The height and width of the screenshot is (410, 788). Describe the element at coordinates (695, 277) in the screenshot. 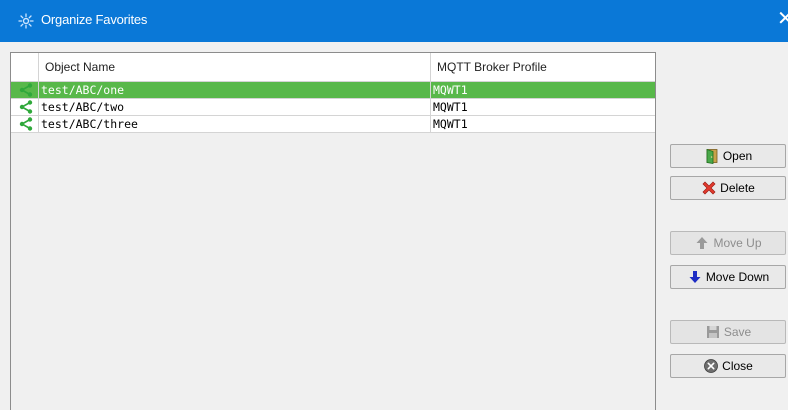

I see `arrow-down-icon` at that location.